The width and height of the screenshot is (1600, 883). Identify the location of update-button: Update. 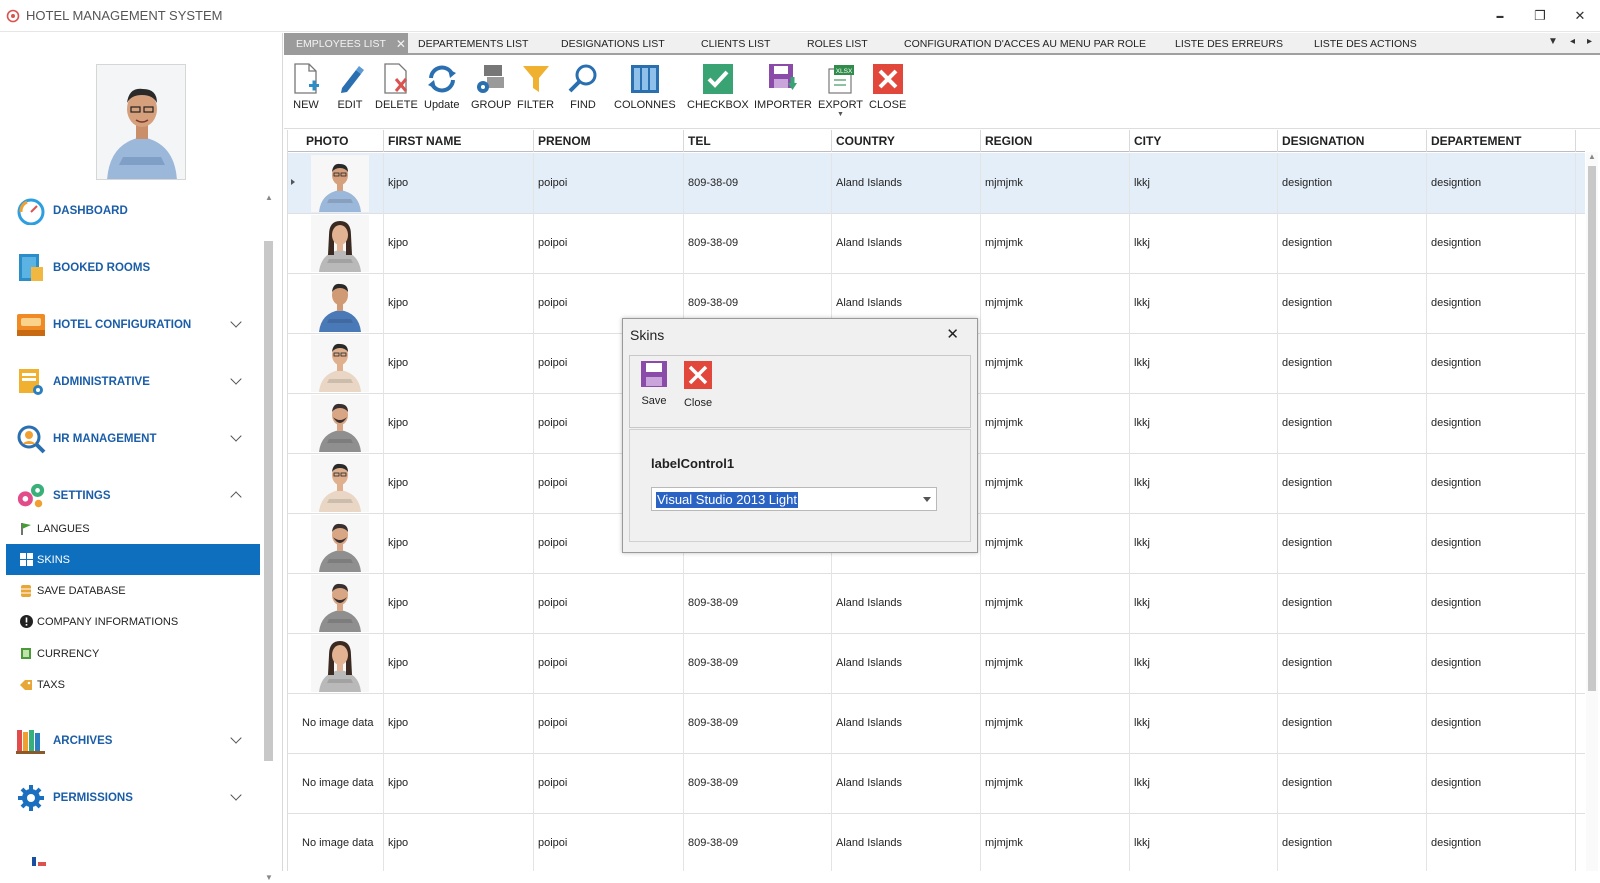
(441, 93).